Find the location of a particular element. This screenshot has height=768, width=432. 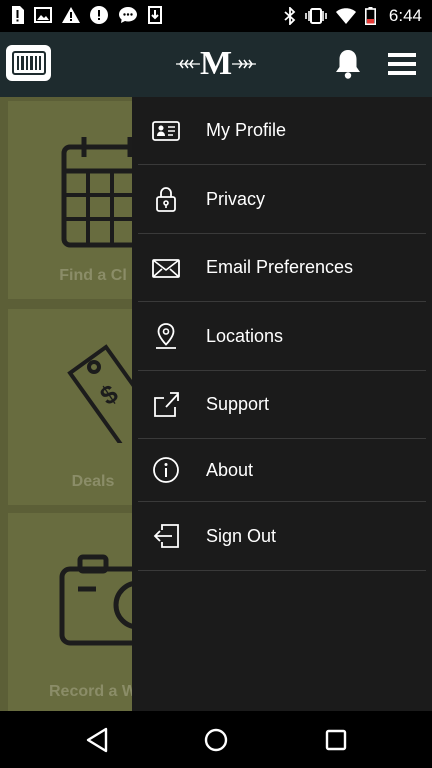

bluetooth-icon is located at coordinates (290, 16).